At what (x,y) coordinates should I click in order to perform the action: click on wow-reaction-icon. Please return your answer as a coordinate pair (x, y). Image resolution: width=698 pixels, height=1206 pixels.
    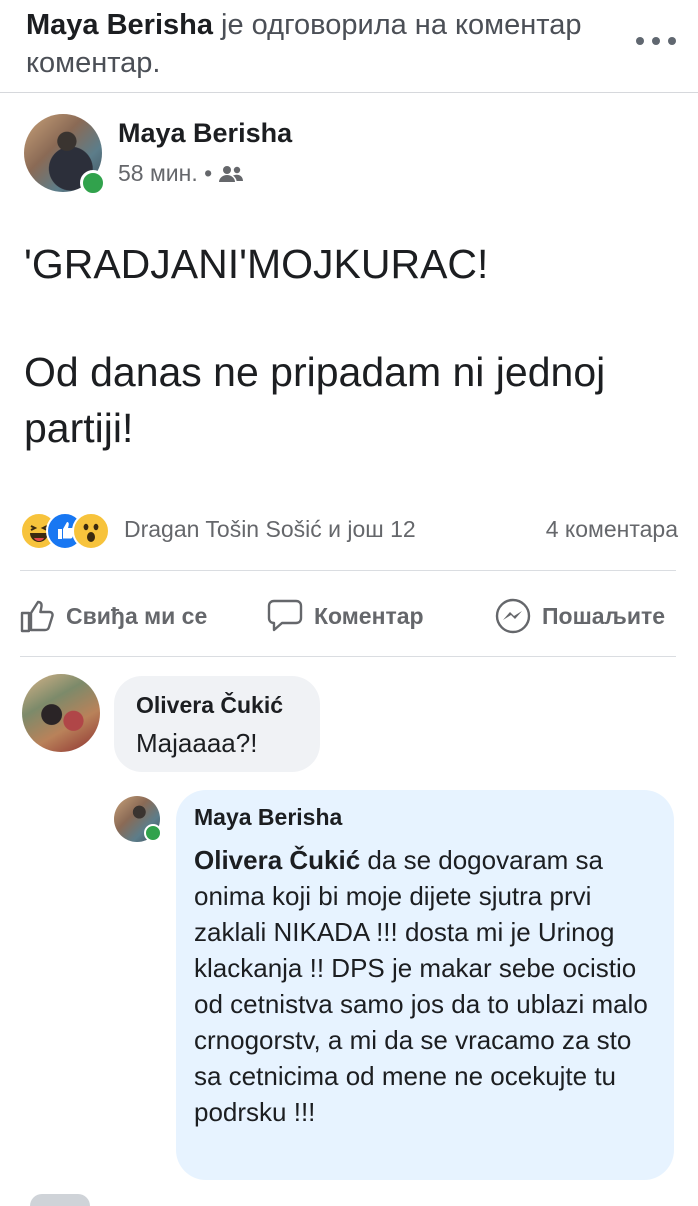
    Looking at the image, I should click on (91, 531).